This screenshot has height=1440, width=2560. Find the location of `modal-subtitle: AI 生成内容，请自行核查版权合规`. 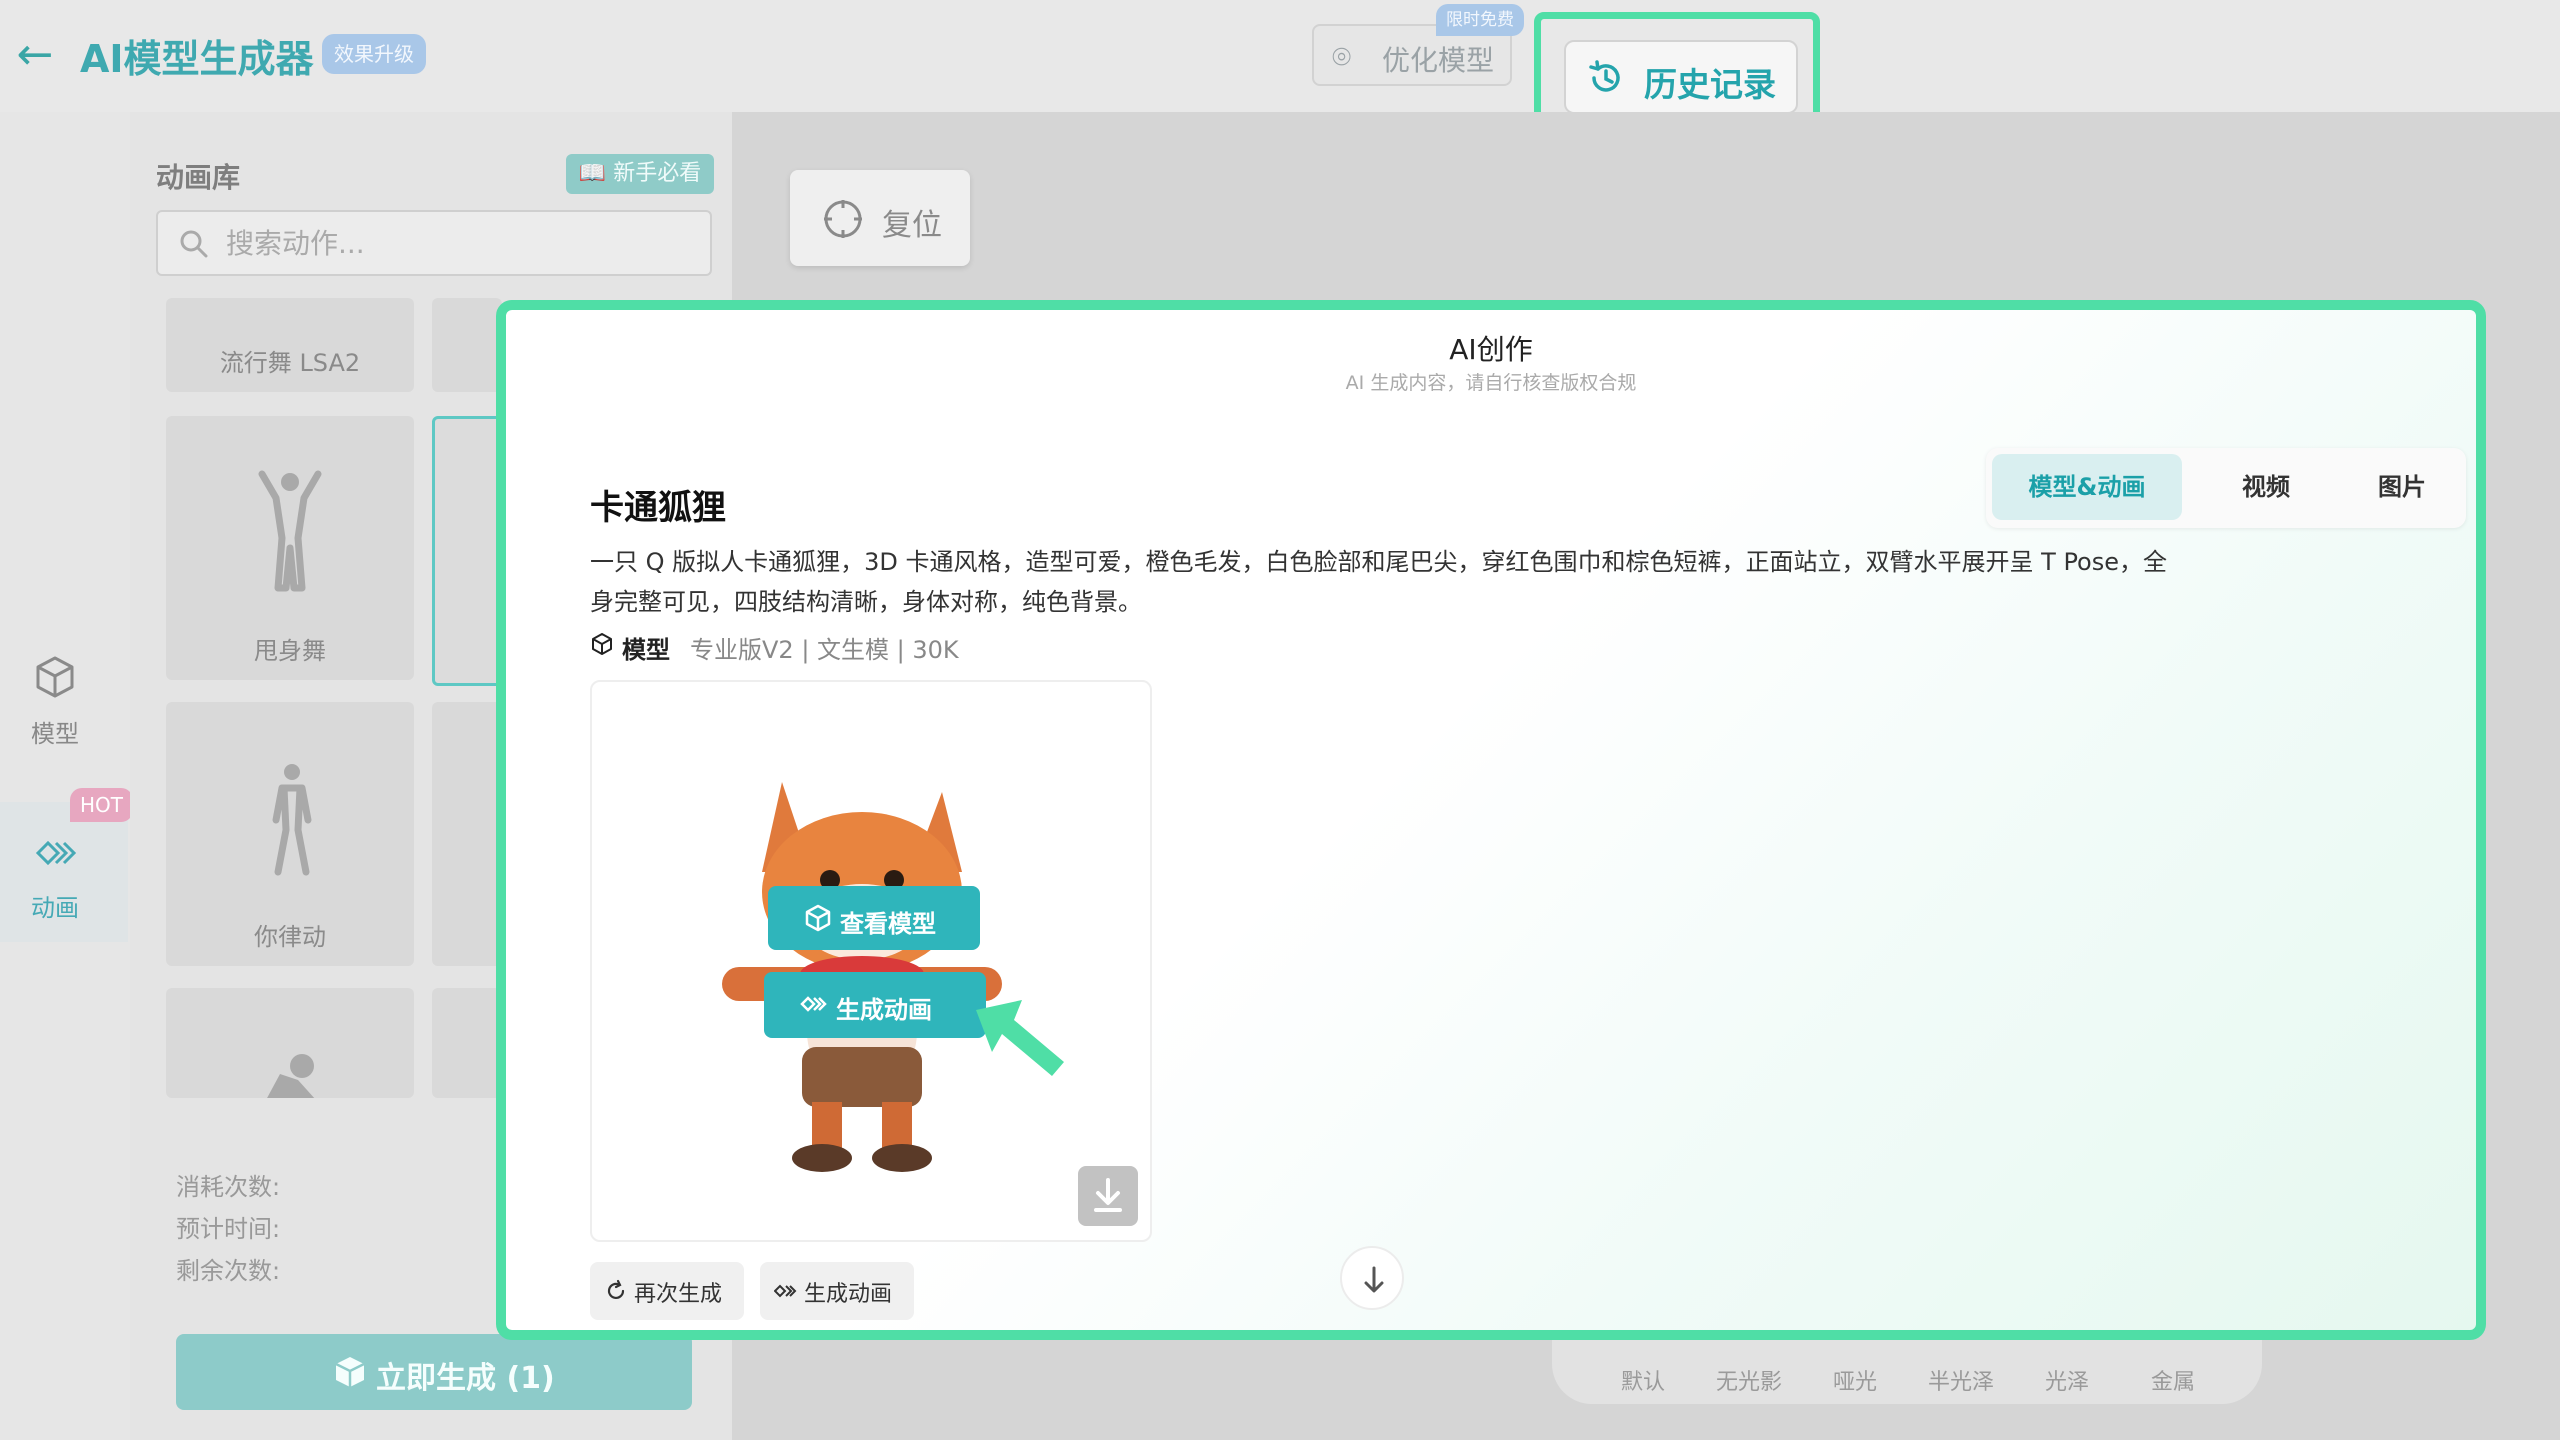

modal-subtitle: AI 生成内容，请自行核查版权合规 is located at coordinates (1491, 383).